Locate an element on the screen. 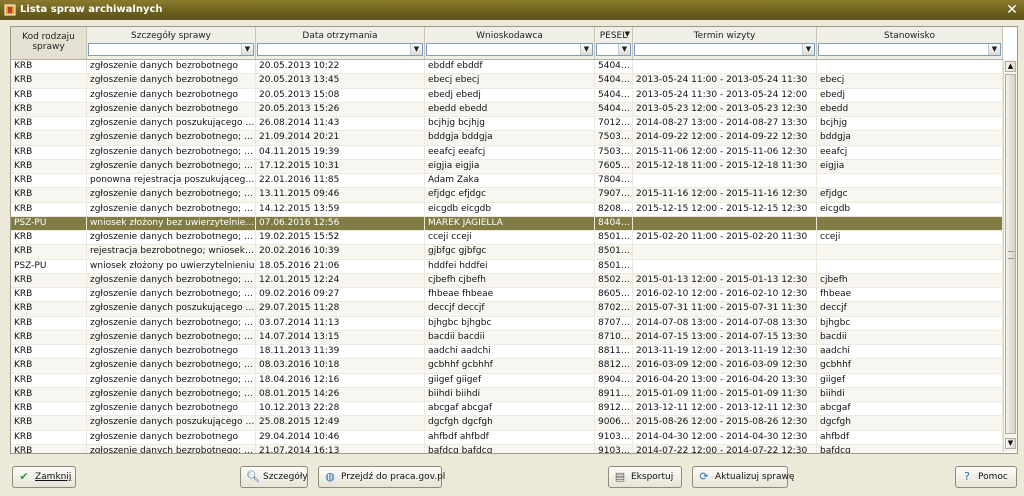 The width and height of the screenshot is (1024, 496). cell-data: 20.02.2016 10:39 is located at coordinates (340, 252).